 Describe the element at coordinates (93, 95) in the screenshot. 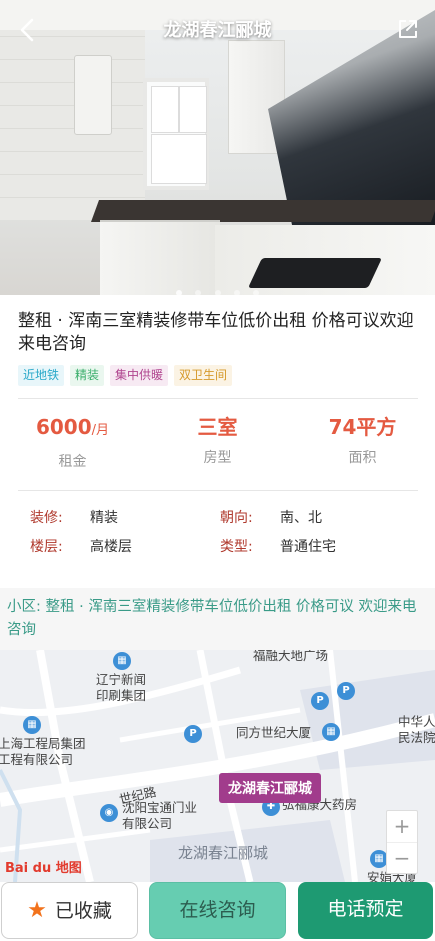

I see `photo-water-heater` at that location.